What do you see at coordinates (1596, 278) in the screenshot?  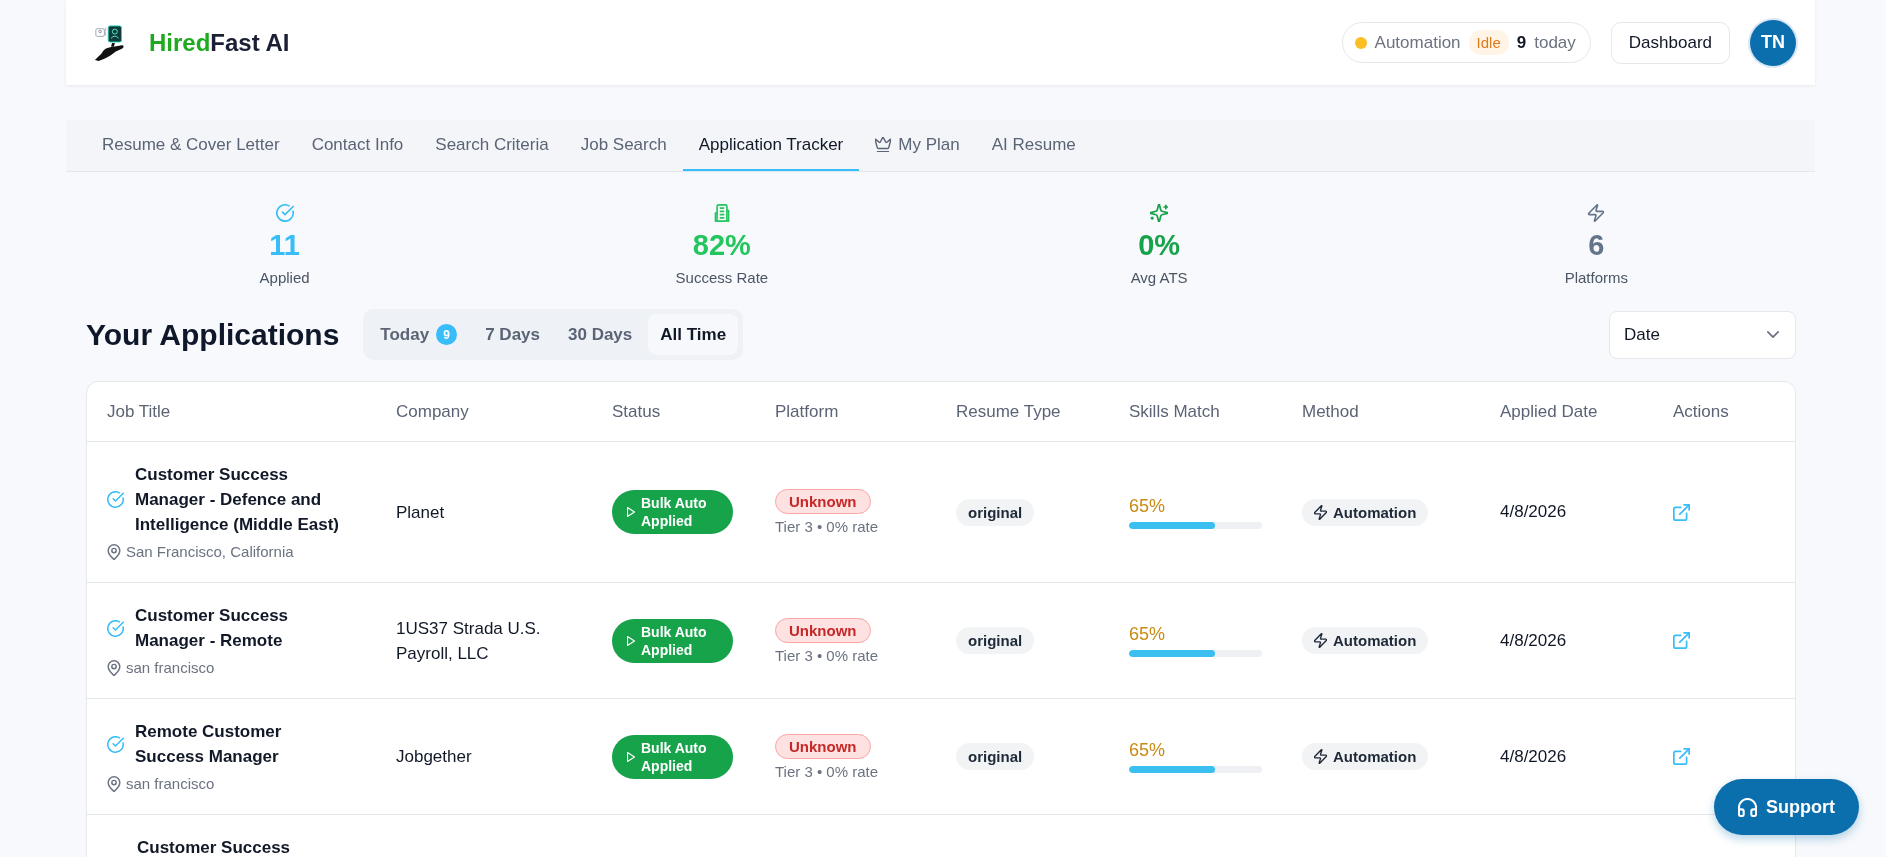 I see `stat-label: Platforms` at bounding box center [1596, 278].